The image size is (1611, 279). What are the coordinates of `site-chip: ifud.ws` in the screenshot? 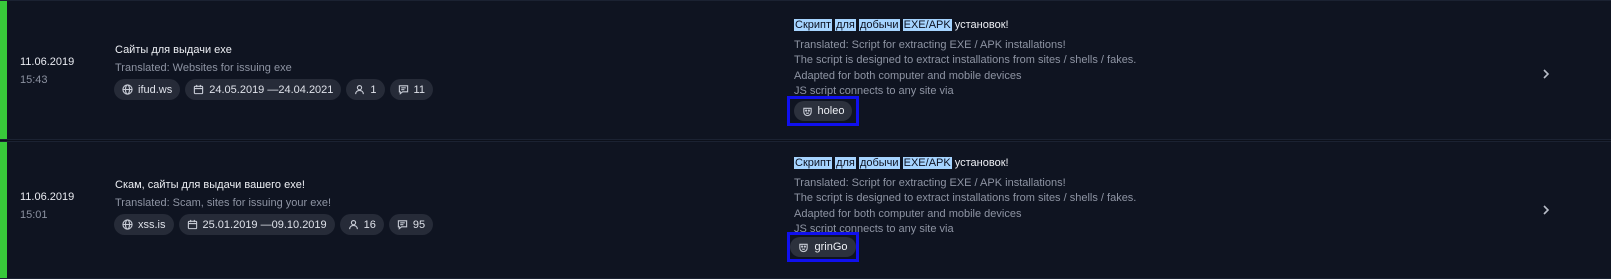 It's located at (147, 89).